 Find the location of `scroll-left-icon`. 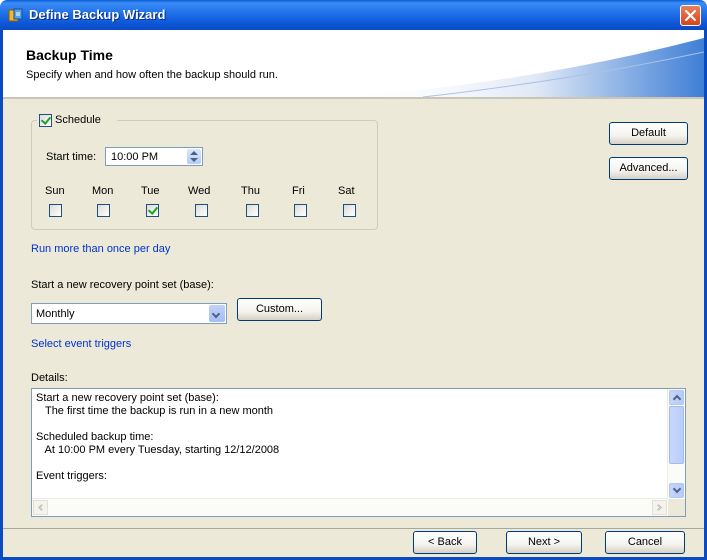

scroll-left-icon is located at coordinates (40, 507).